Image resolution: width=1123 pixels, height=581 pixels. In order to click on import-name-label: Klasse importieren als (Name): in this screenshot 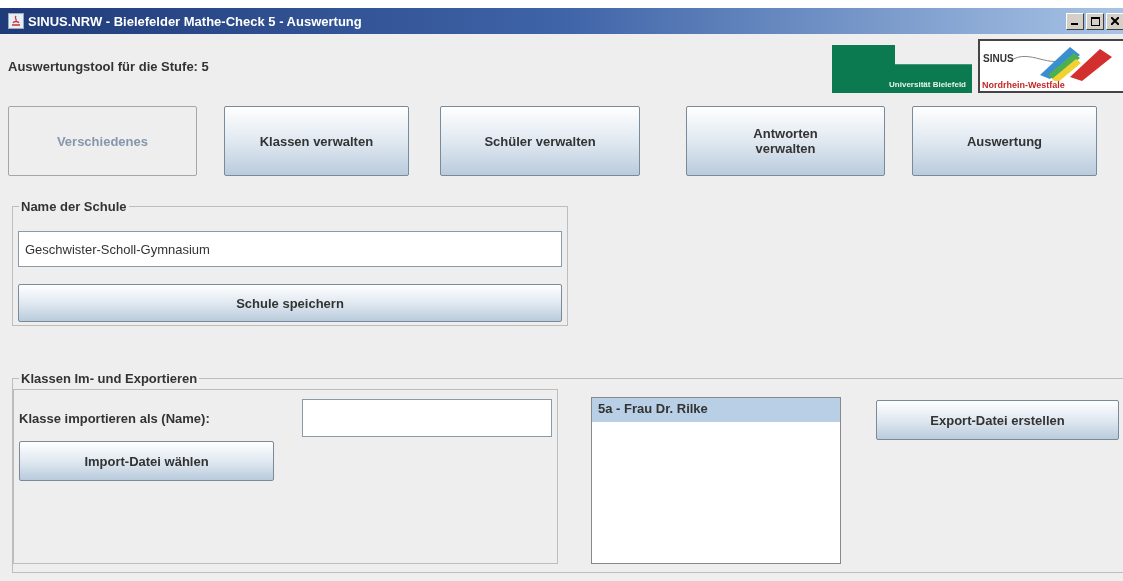, I will do `click(114, 418)`.